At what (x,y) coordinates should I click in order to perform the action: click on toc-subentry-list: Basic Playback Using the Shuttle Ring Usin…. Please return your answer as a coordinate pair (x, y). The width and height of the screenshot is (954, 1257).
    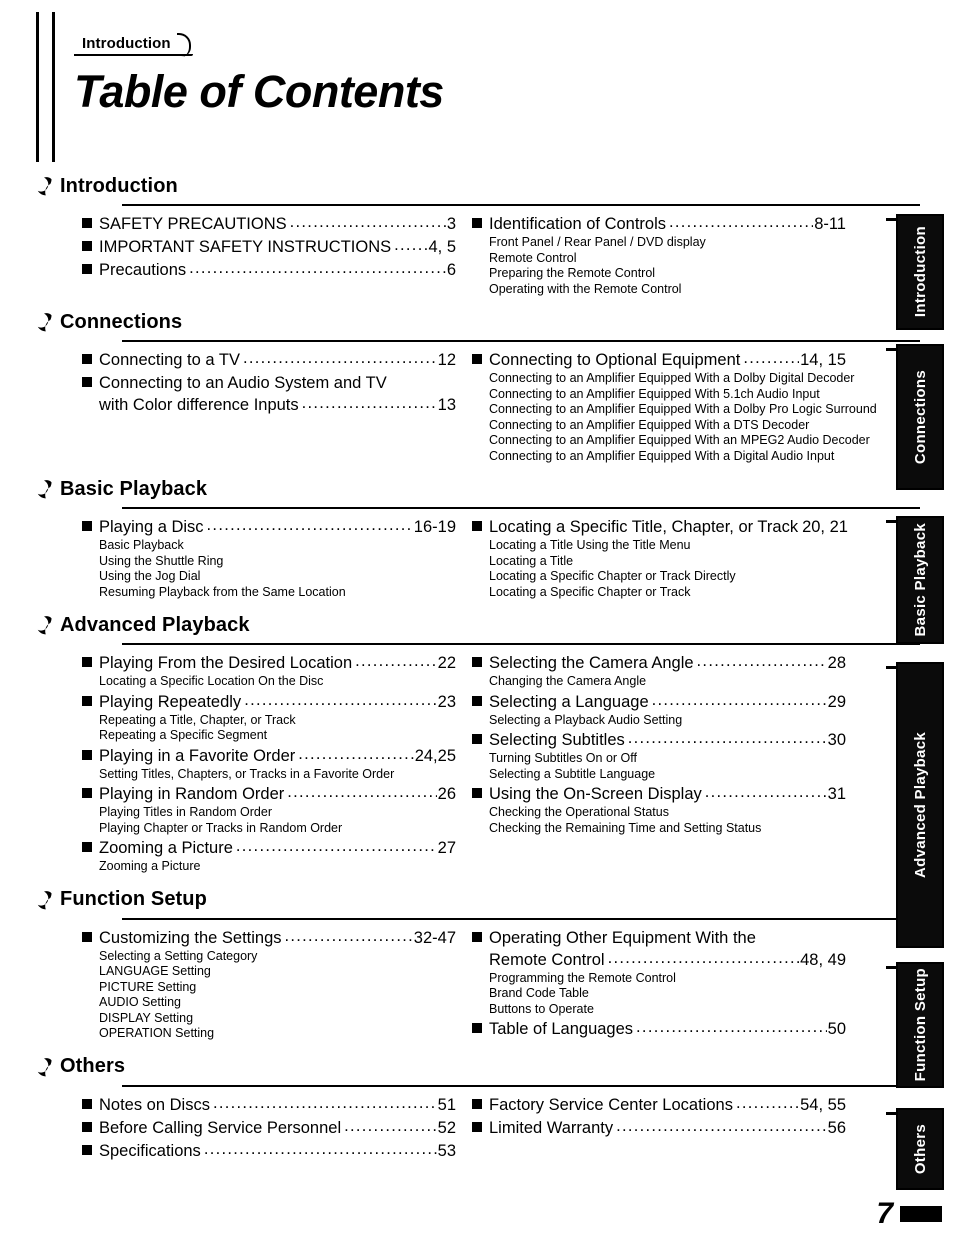
    Looking at the image, I should click on (269, 569).